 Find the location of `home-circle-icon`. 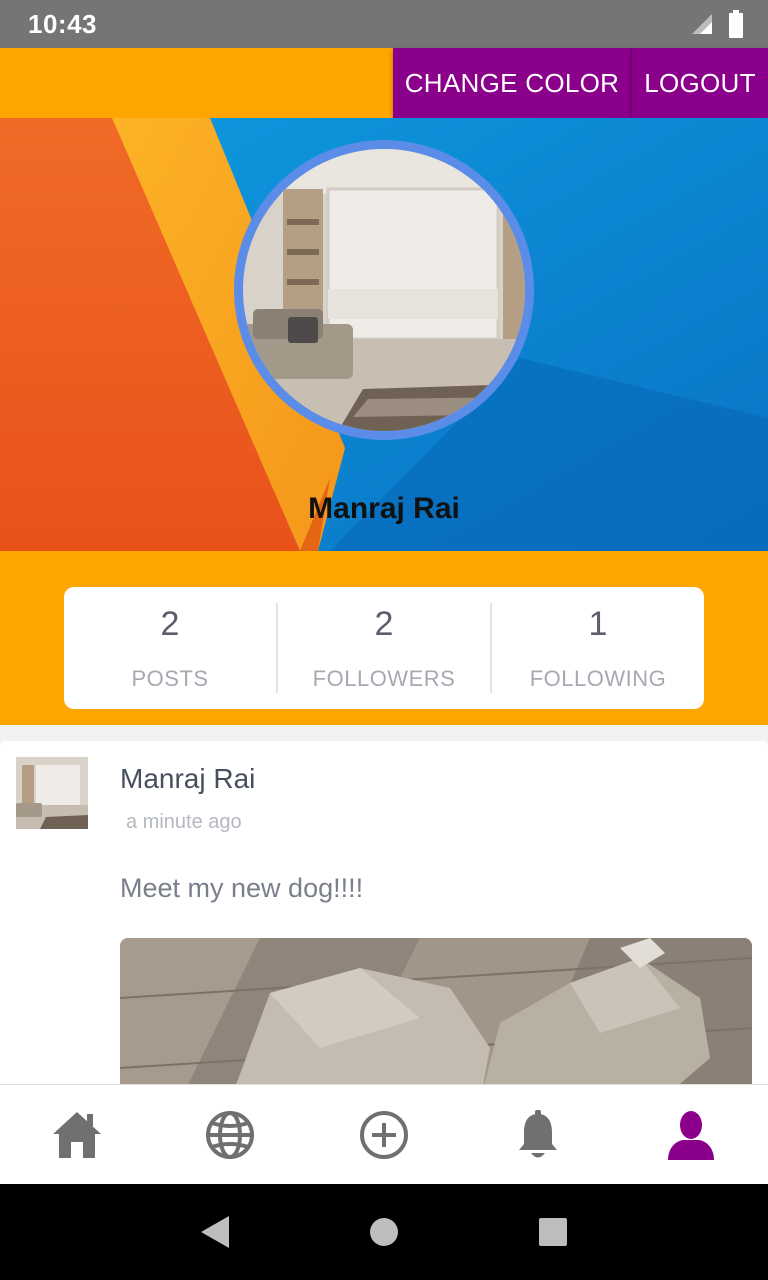

home-circle-icon is located at coordinates (383, 1232).